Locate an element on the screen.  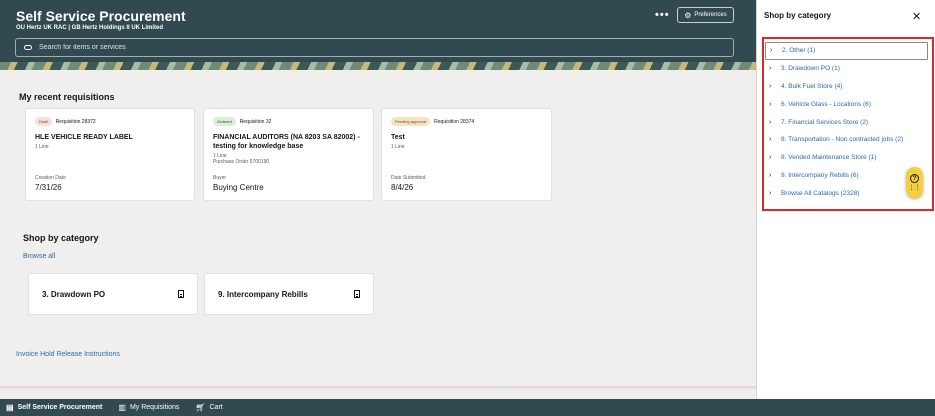
search-bar is located at coordinates (374, 47).